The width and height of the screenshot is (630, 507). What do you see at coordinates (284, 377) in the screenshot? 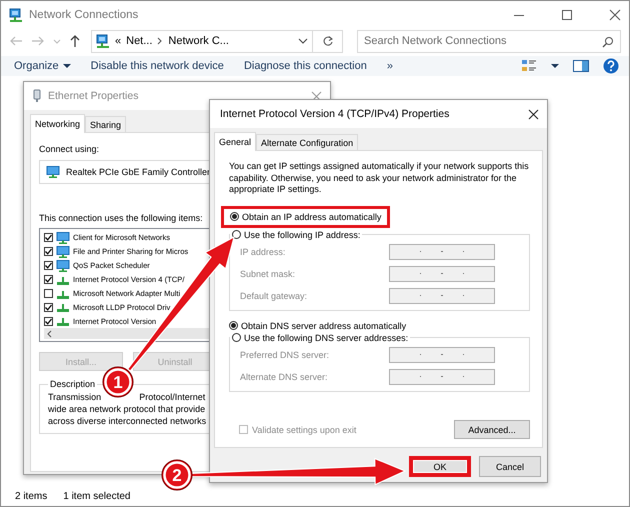
I see `field-label: Alternate DNS server:` at bounding box center [284, 377].